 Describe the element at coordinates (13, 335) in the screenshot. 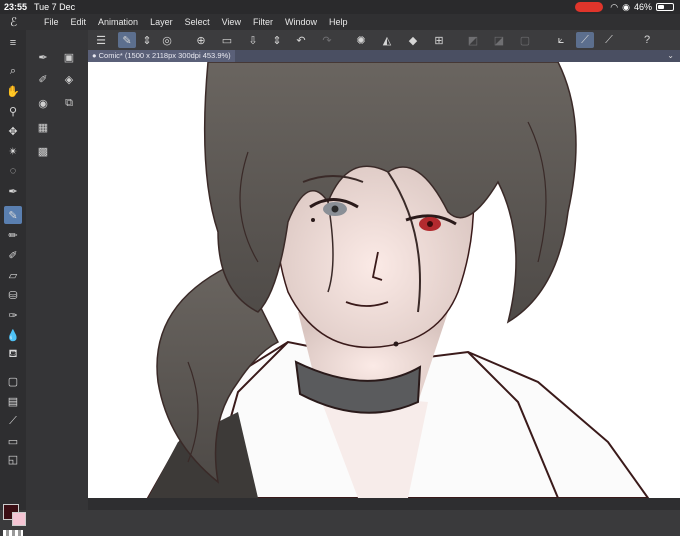

I see `blend-tool-icon: 💧` at that location.